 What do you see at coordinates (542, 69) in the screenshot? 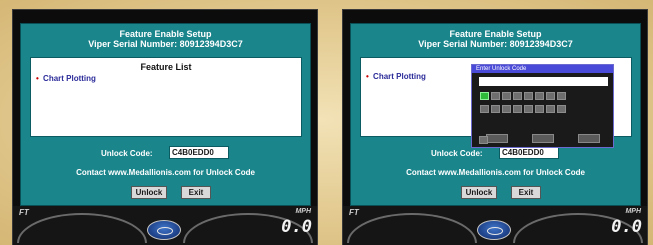
I see `keypad-title: Enter Unlock Code` at bounding box center [542, 69].